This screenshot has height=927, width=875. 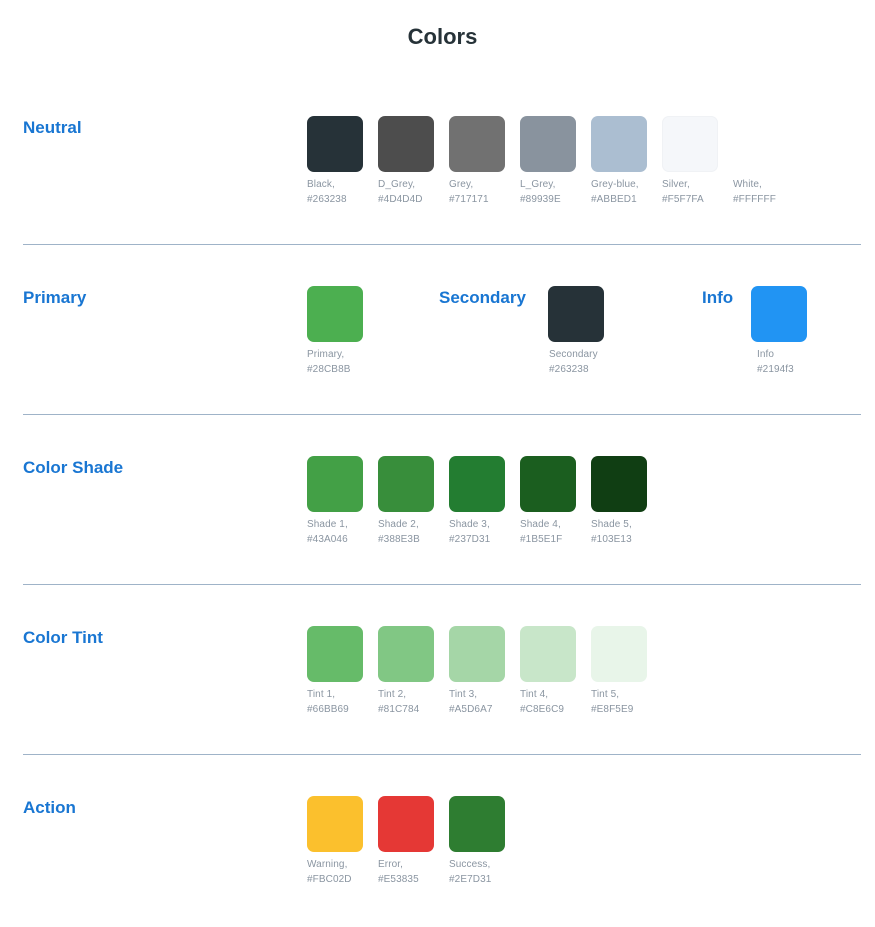 I want to click on swatch-name: Shade 2,, so click(x=398, y=524).